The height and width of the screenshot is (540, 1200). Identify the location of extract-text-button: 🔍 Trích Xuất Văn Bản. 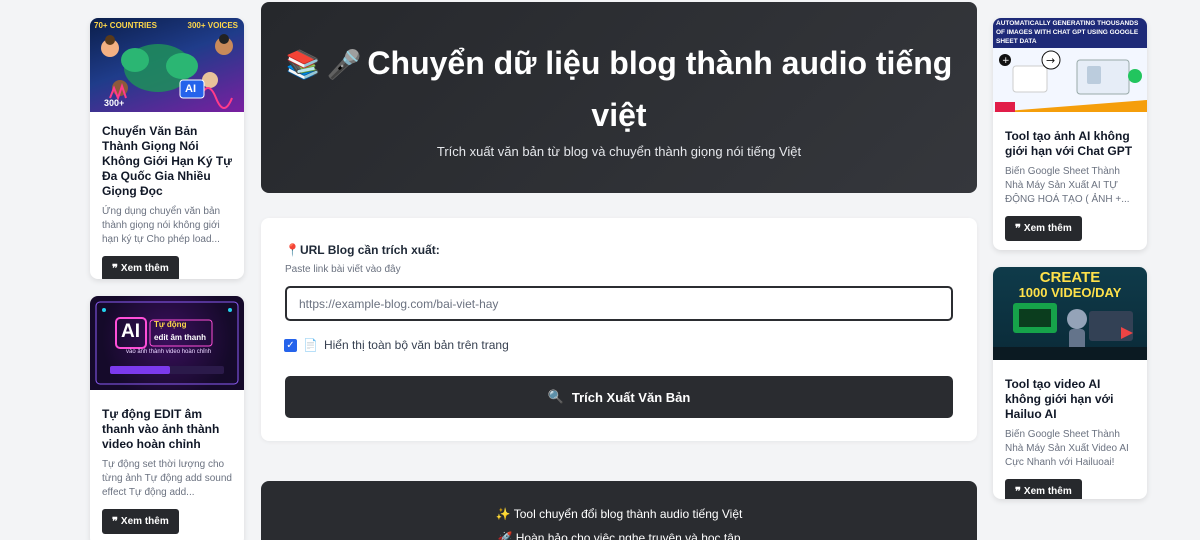
(619, 397).